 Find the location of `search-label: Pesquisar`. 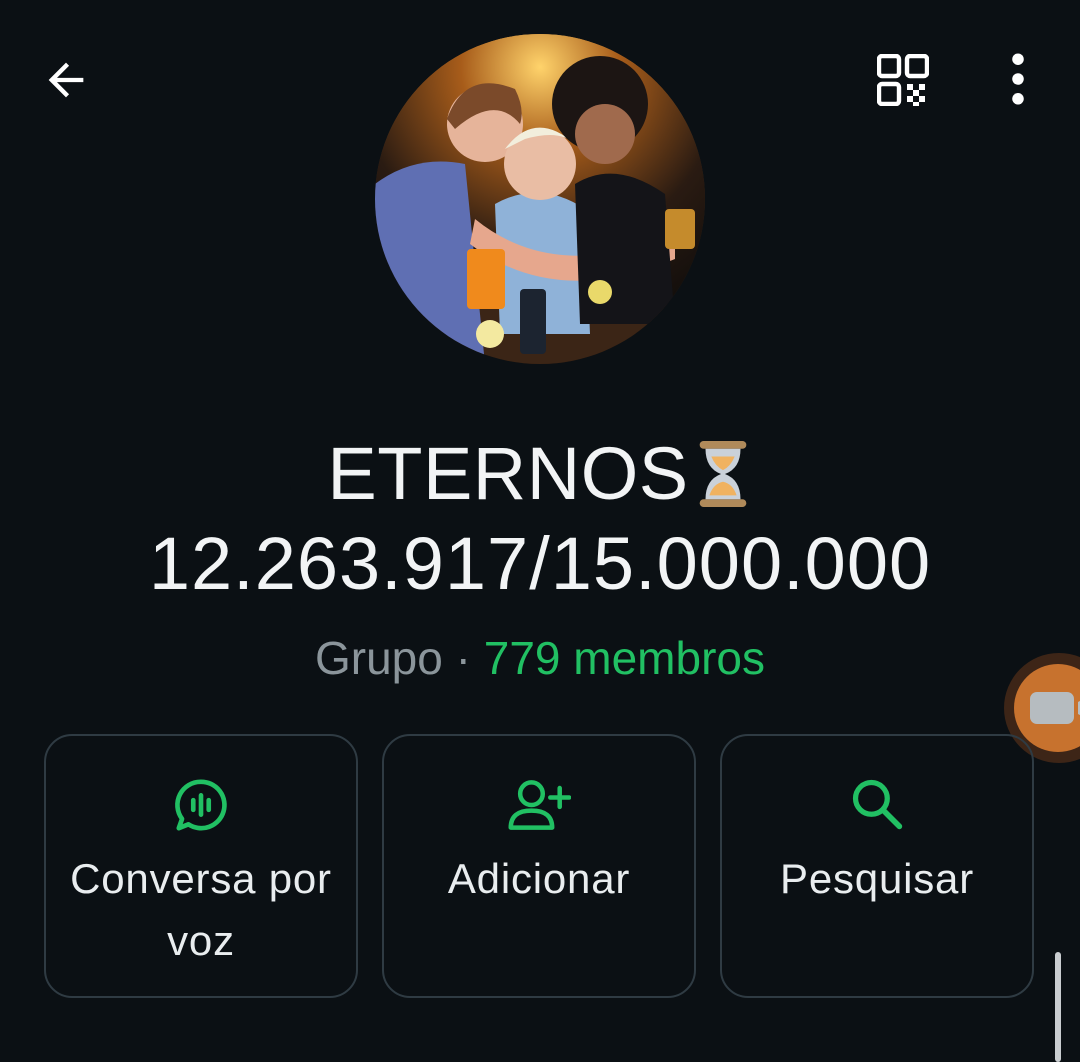

search-label: Pesquisar is located at coordinates (877, 878).